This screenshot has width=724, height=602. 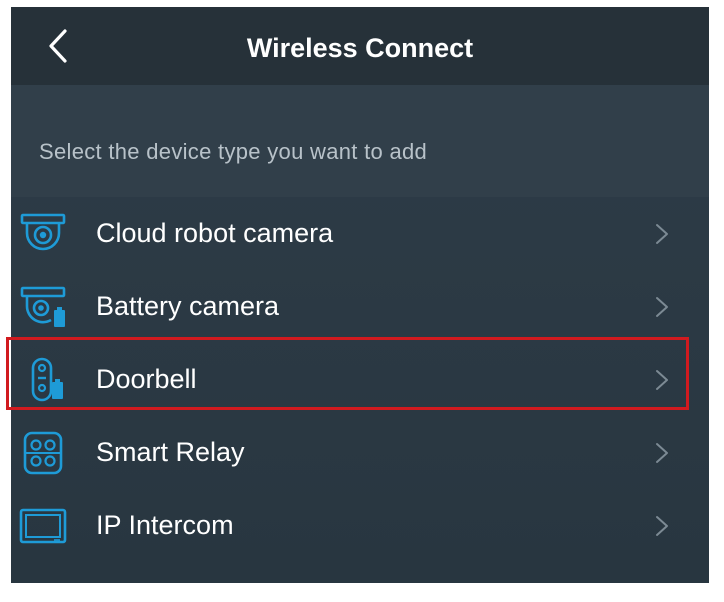 What do you see at coordinates (43, 453) in the screenshot?
I see `relay-icon` at bounding box center [43, 453].